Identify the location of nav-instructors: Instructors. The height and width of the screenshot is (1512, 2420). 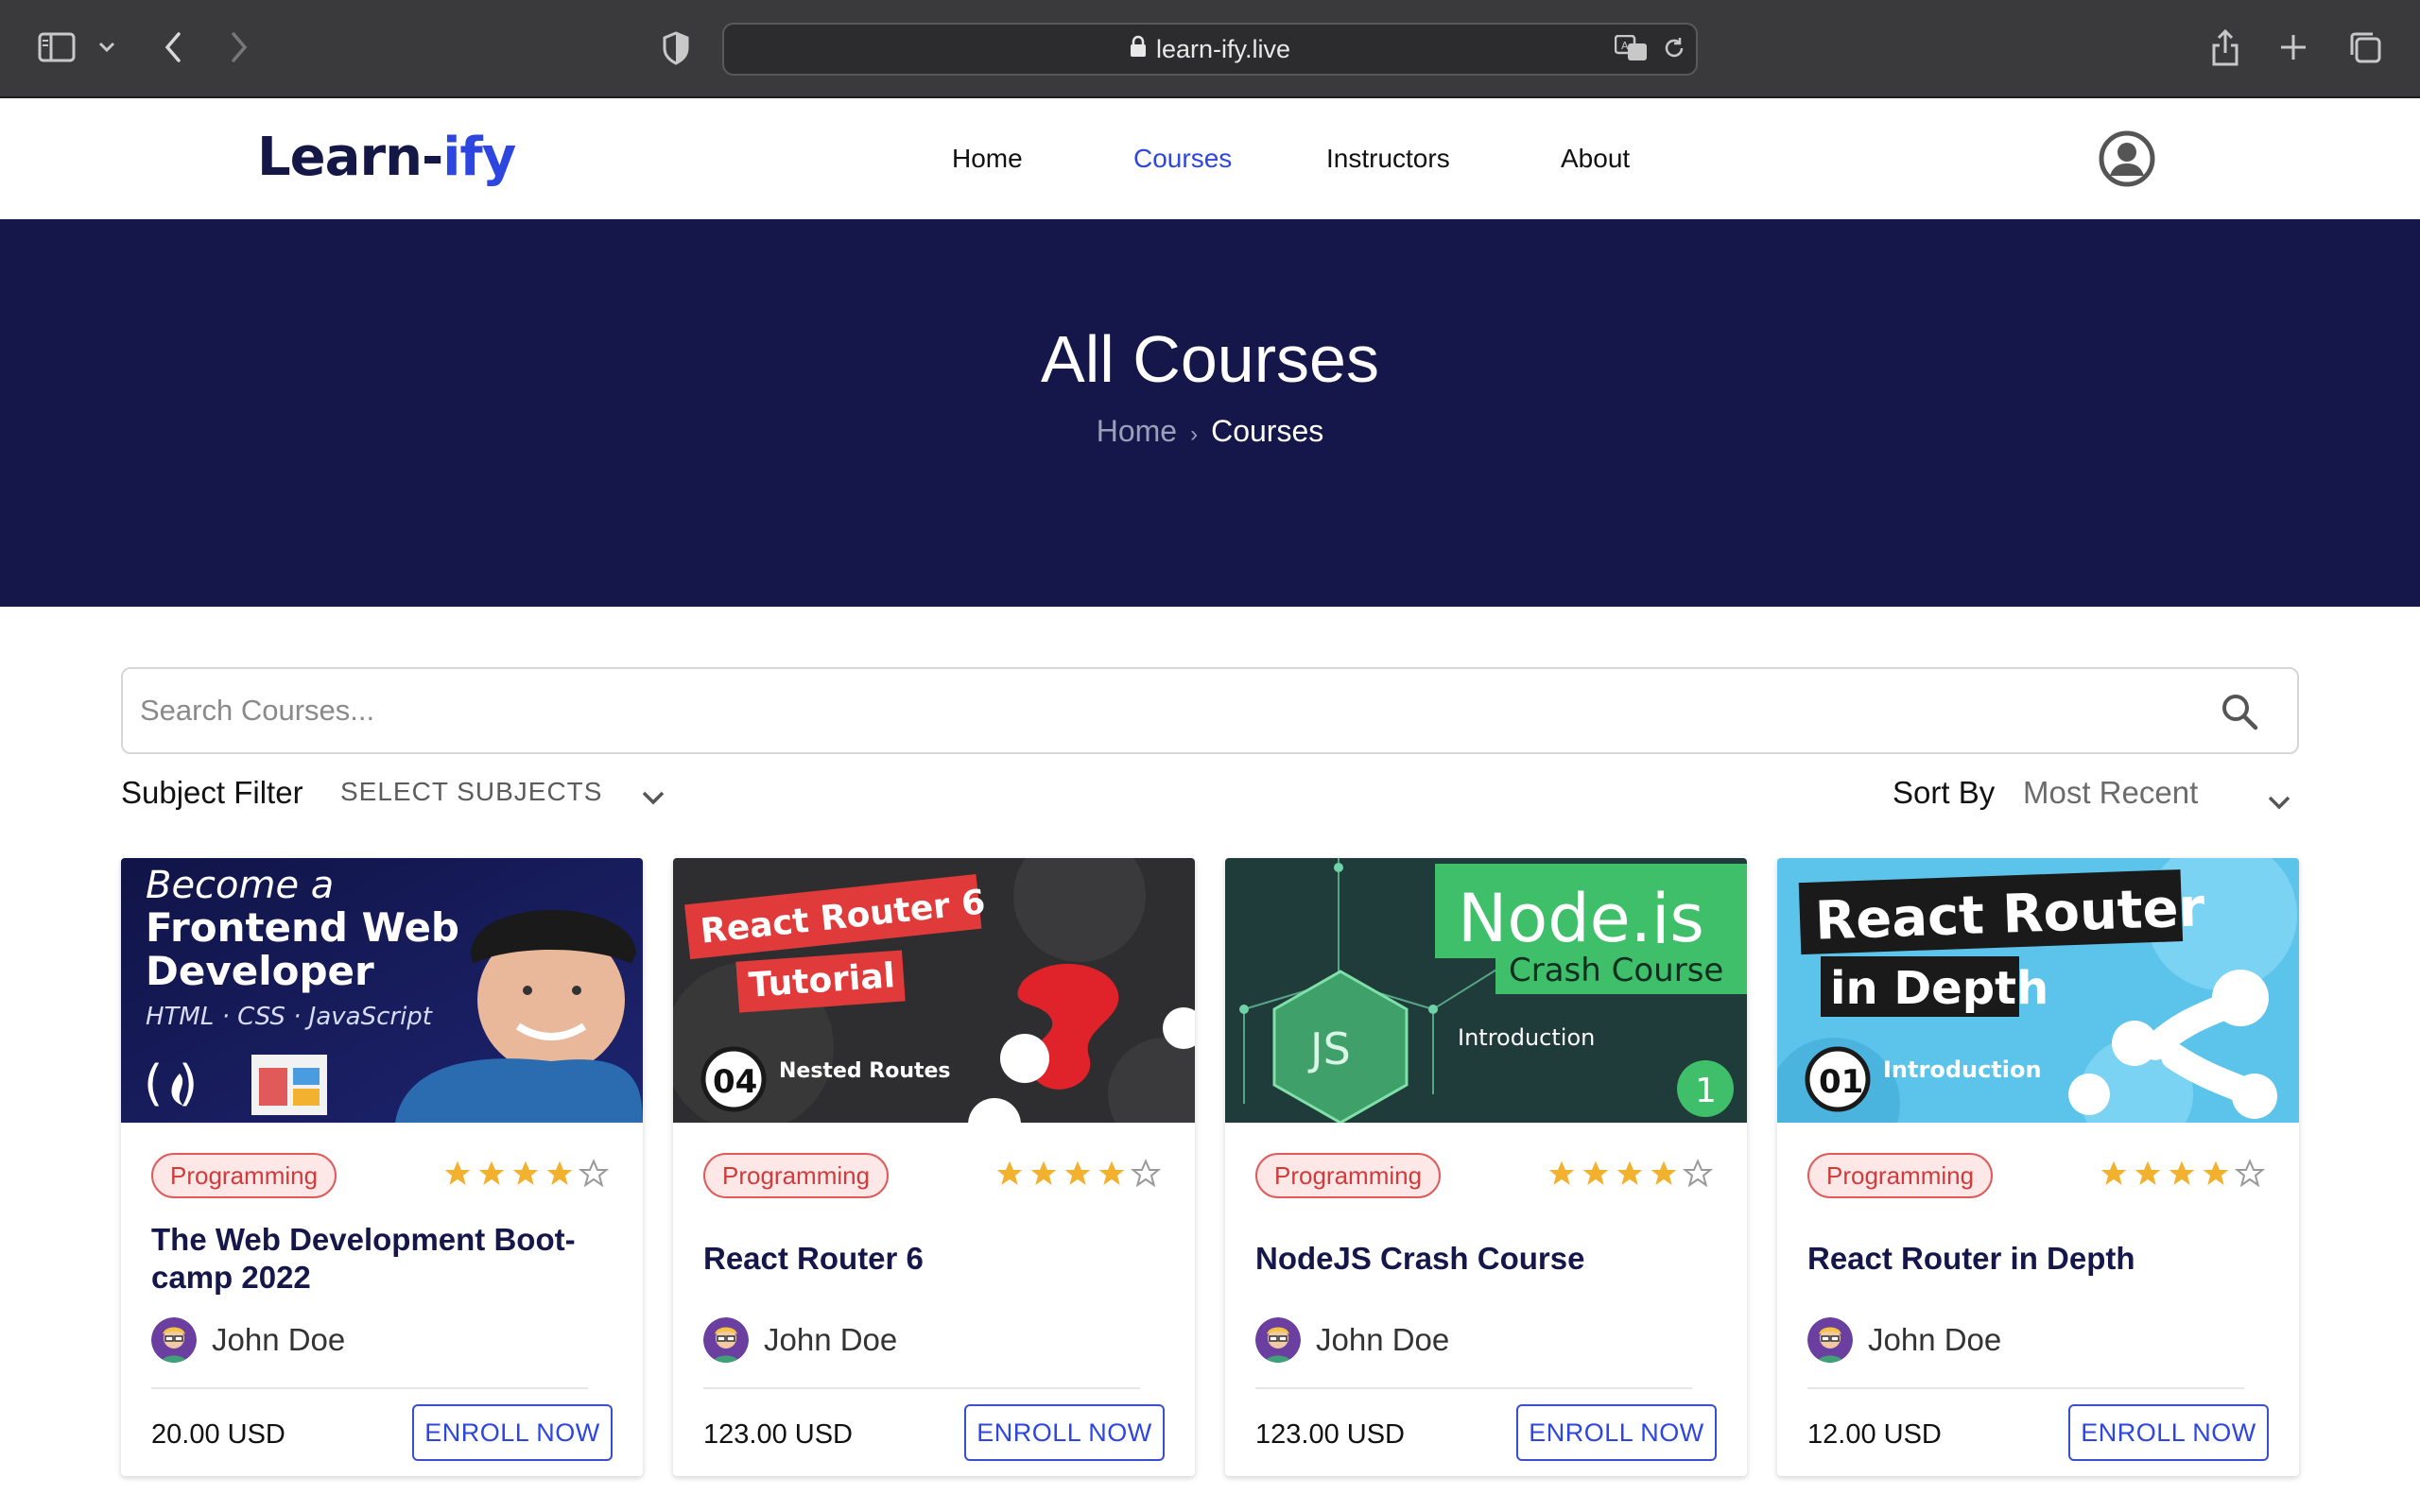
(1388, 159).